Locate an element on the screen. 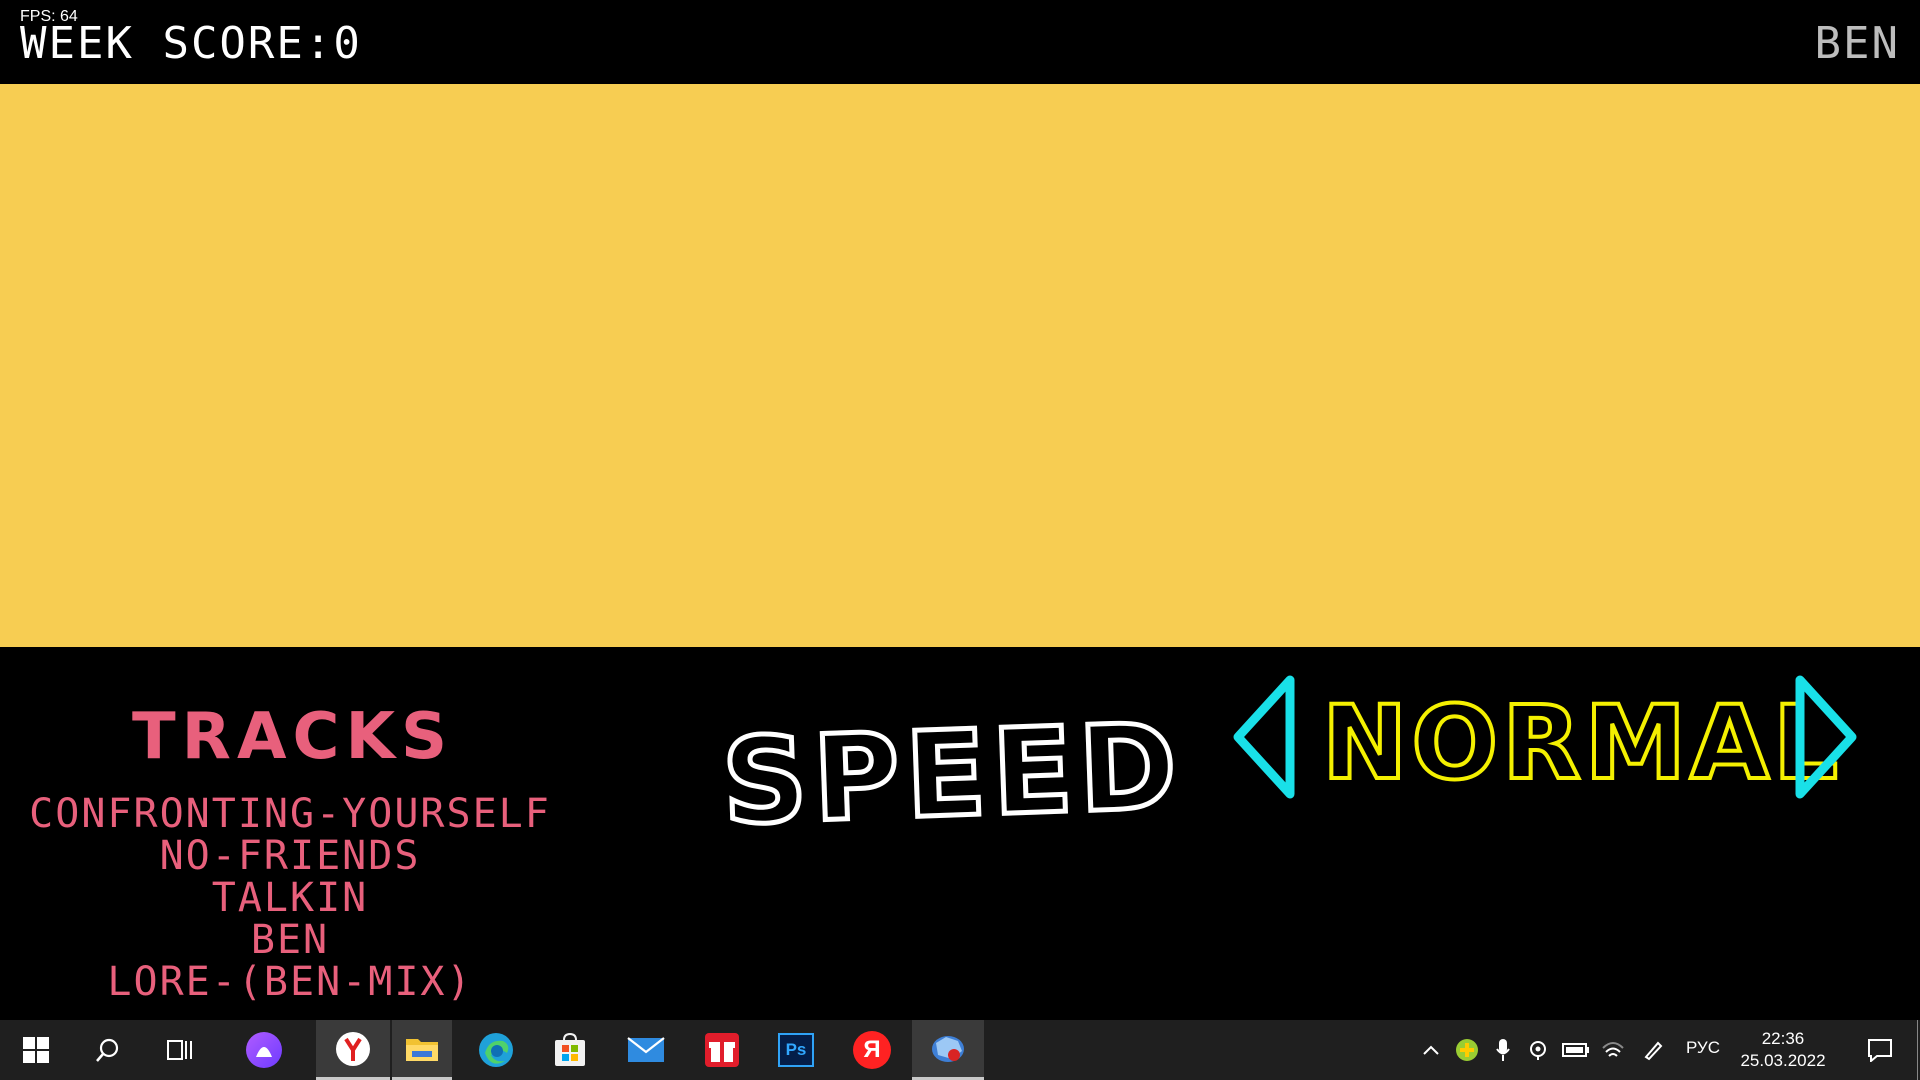 The width and height of the screenshot is (1920, 1080). windows-start-icon is located at coordinates (36, 1050).